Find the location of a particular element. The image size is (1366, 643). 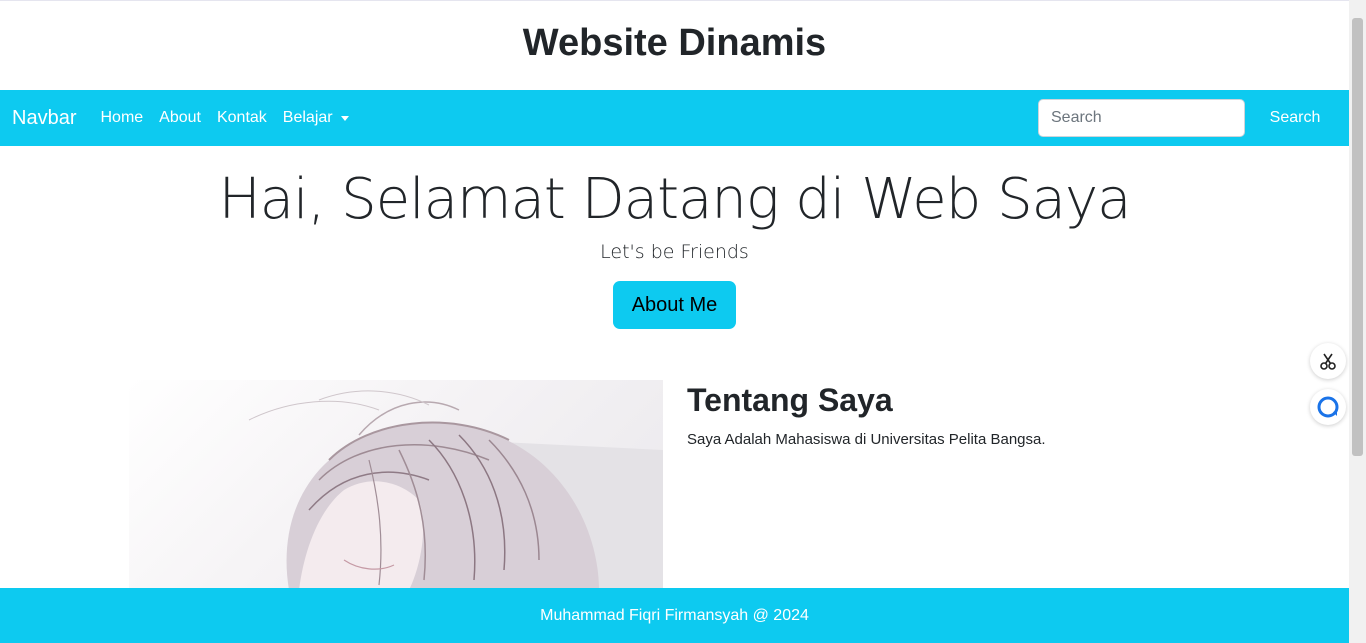

anime-portrait-illustration is located at coordinates (455, 490).